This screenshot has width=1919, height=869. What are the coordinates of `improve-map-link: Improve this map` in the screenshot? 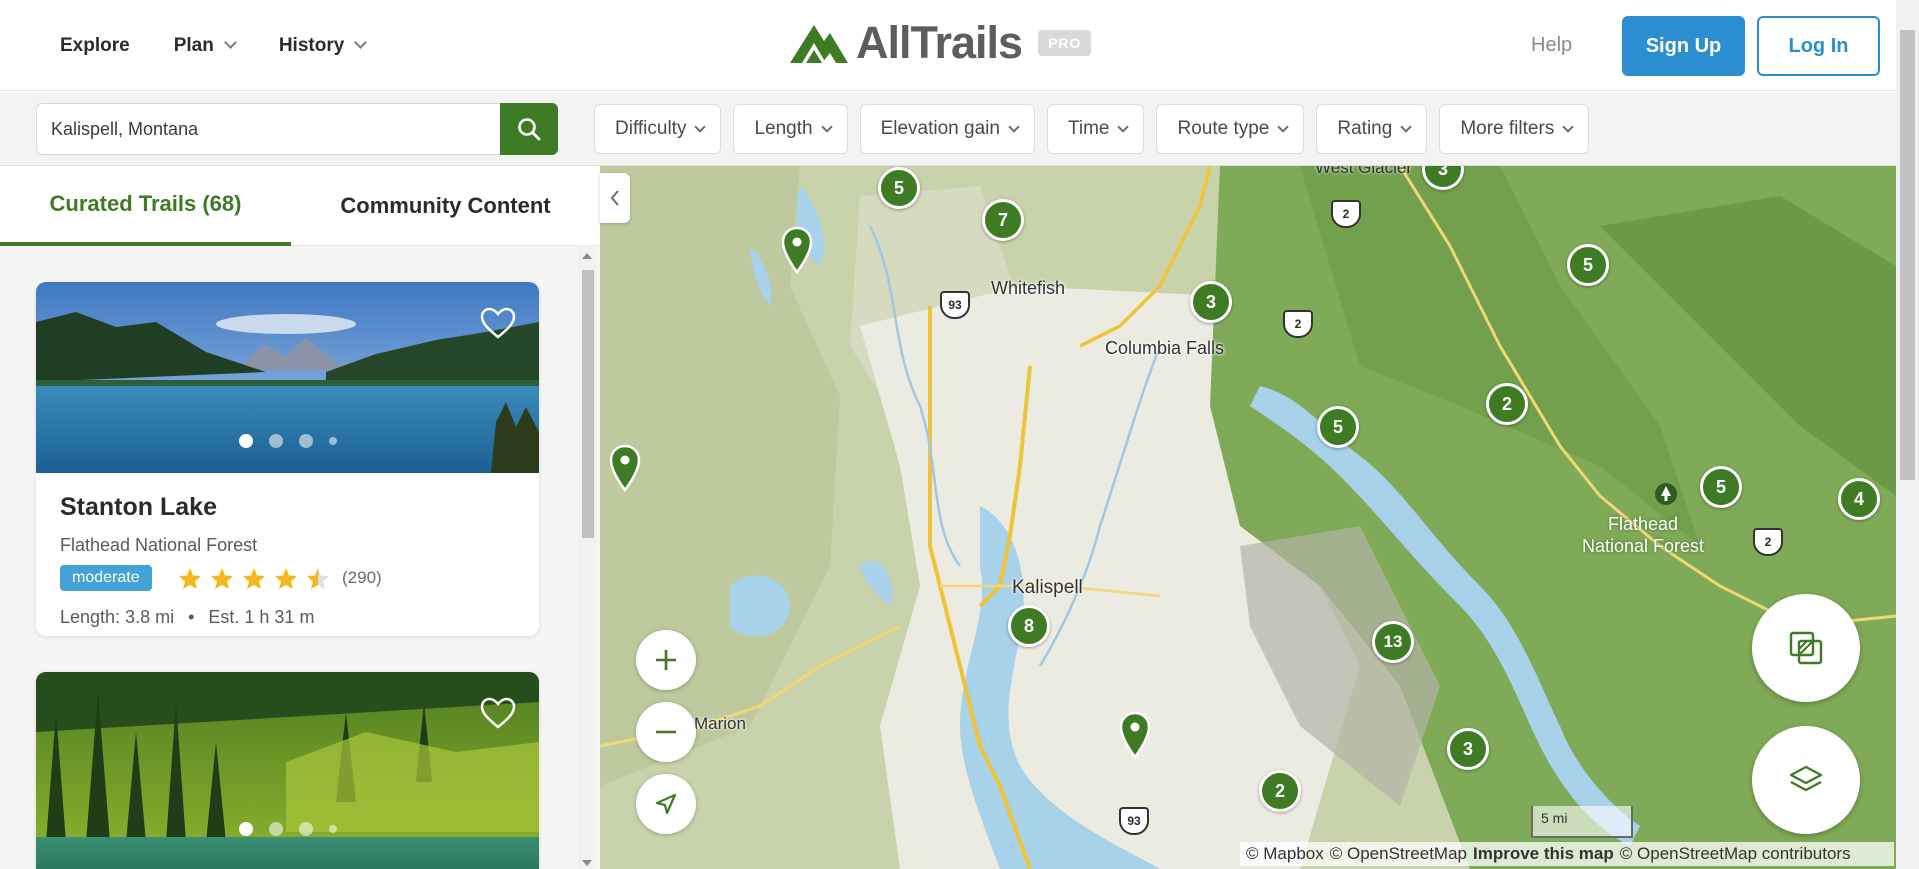 It's located at (1543, 854).